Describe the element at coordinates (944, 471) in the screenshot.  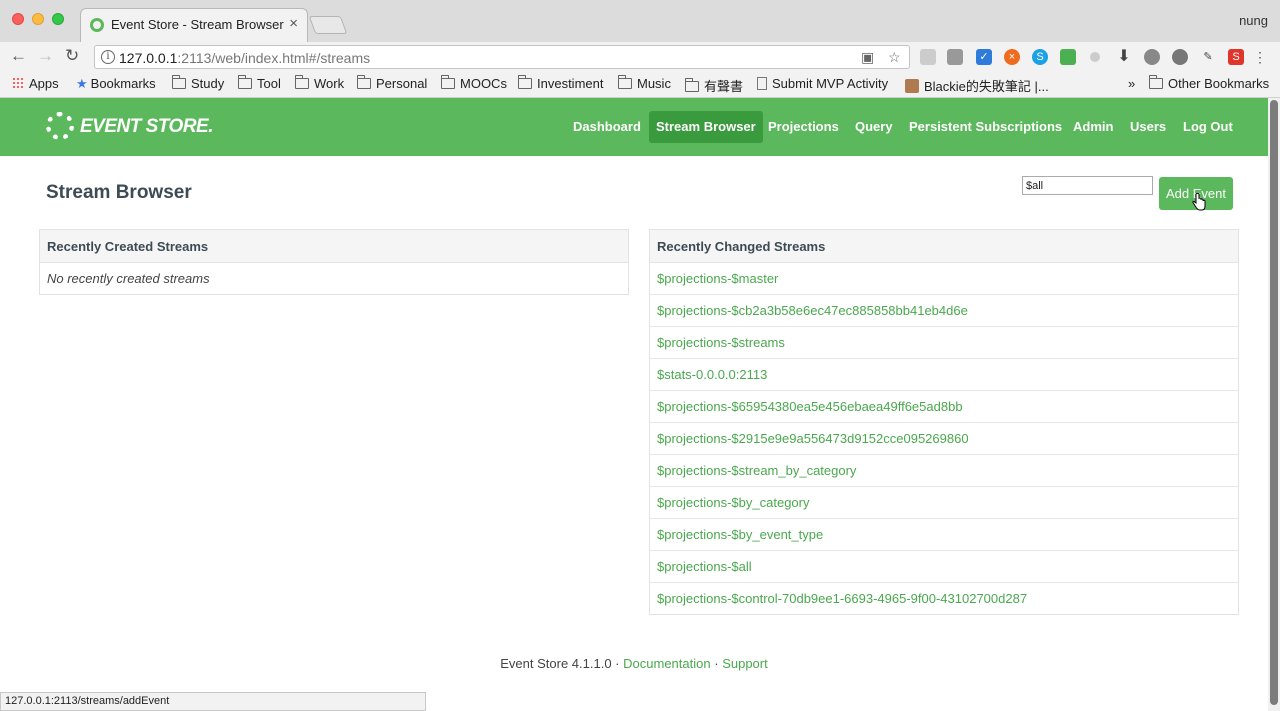
I see `list-item: $projections-$stream_by_category` at that location.